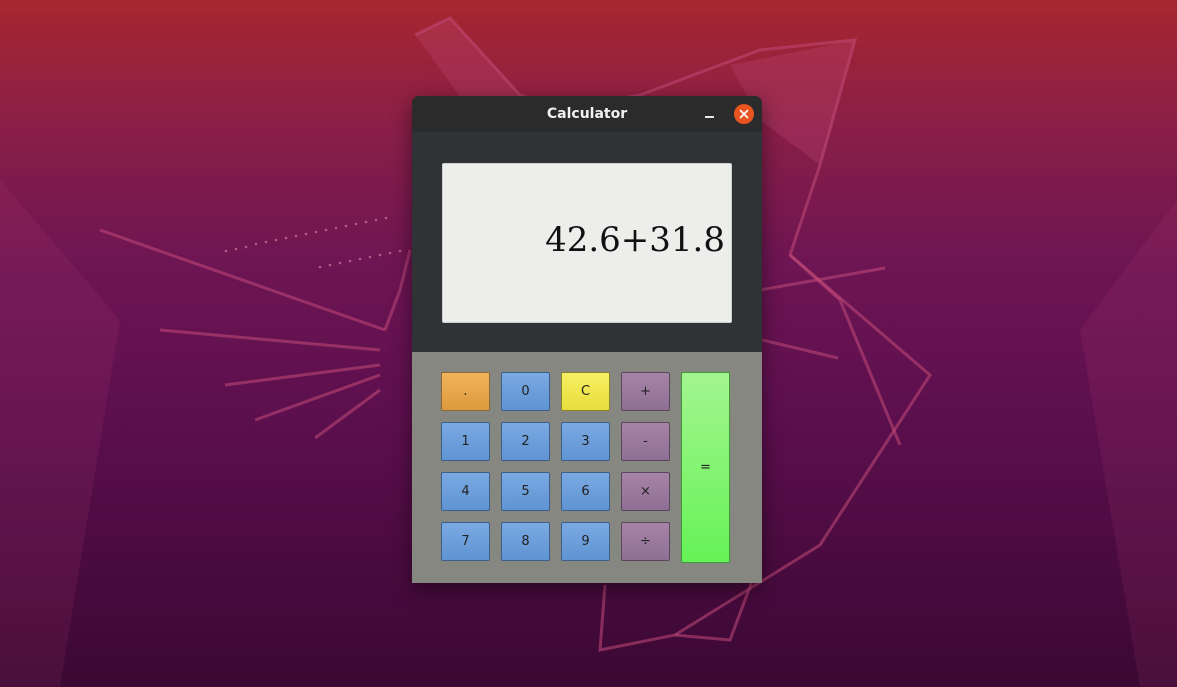 This screenshot has height=687, width=1177. What do you see at coordinates (465, 391) in the screenshot?
I see `decimal-point-button: .` at bounding box center [465, 391].